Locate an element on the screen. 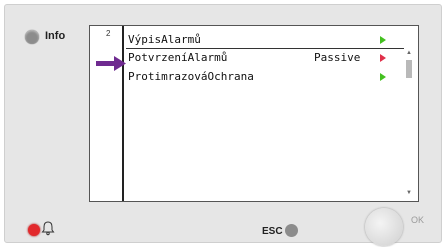 The height and width of the screenshot is (247, 446). alarm-led is located at coordinates (34, 230).